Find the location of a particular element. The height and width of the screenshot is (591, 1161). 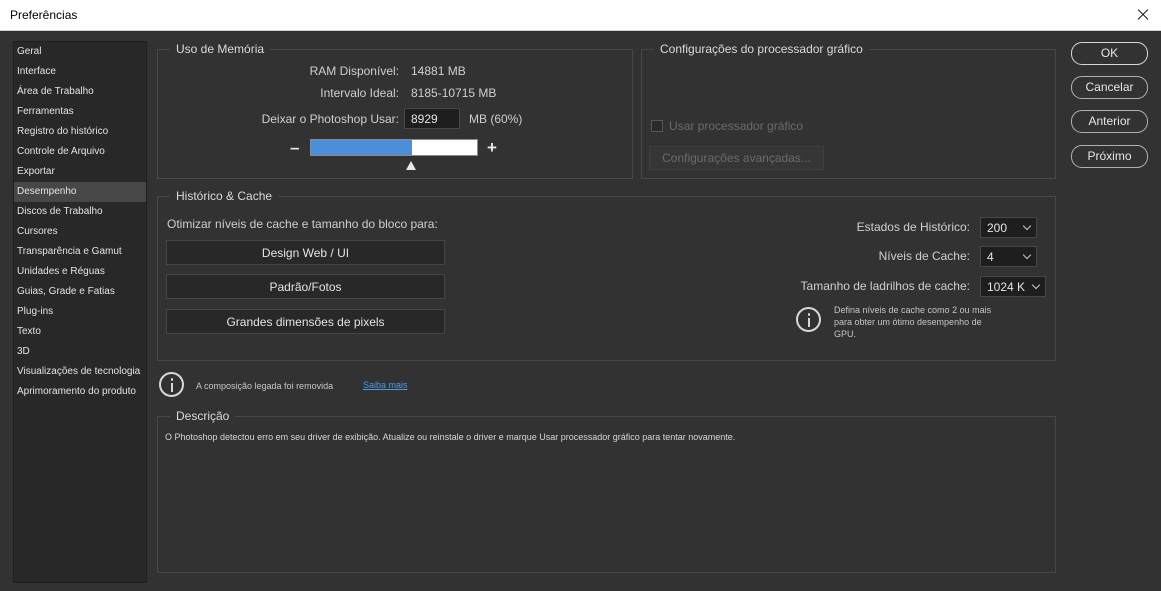

legacy-compositing-notice: A composição legada foi removida is located at coordinates (265, 386).